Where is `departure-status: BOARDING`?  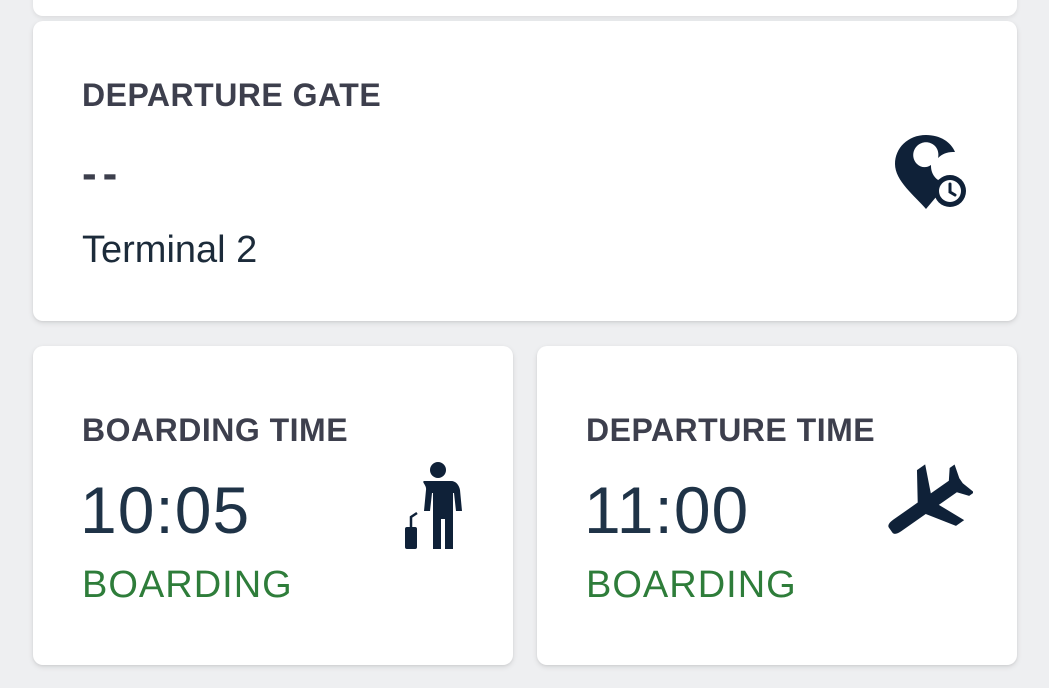 departure-status: BOARDING is located at coordinates (691, 585).